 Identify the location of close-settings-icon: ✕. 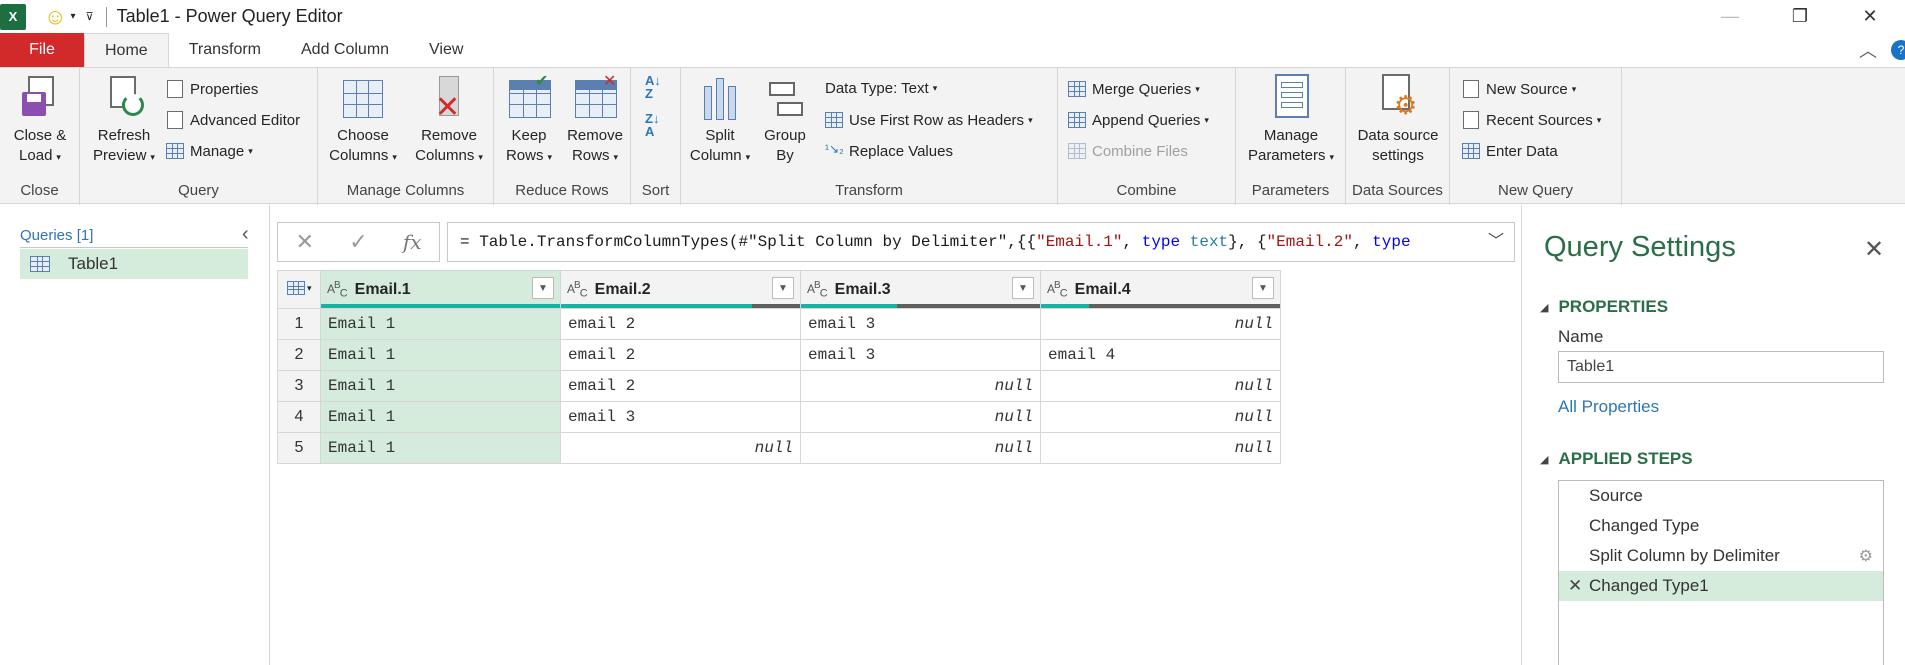
(1874, 249).